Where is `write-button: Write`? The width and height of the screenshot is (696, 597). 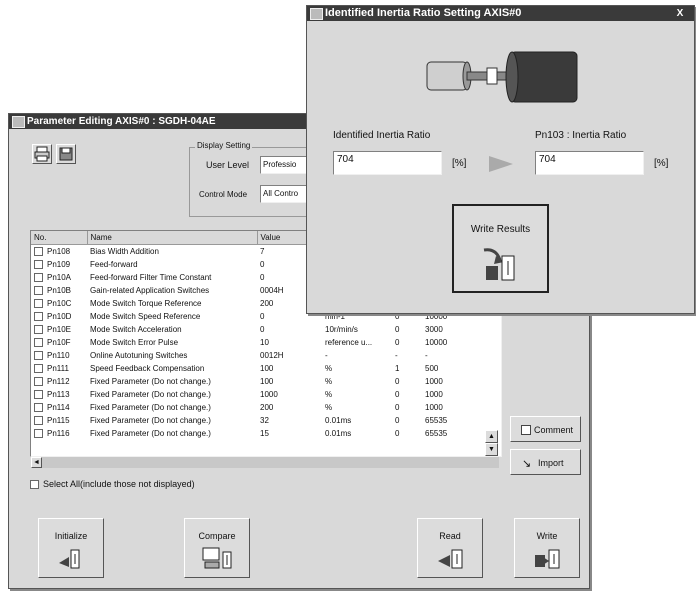
write-button: Write is located at coordinates (547, 548).